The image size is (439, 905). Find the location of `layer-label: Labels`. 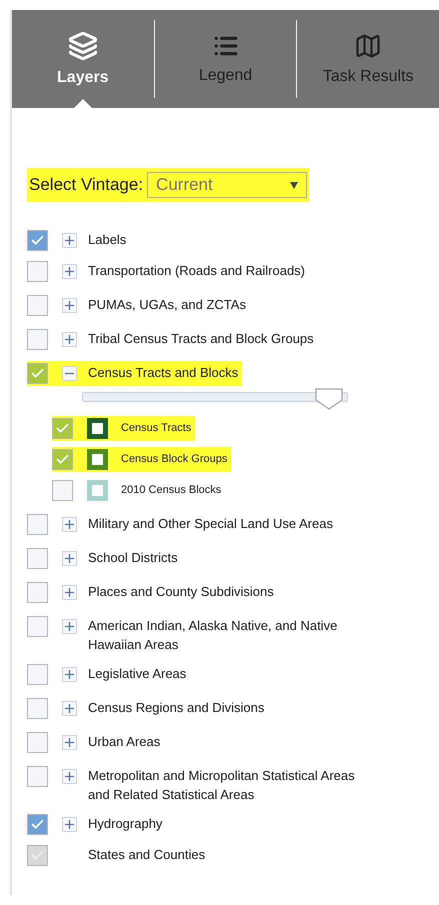

layer-label: Labels is located at coordinates (107, 240).